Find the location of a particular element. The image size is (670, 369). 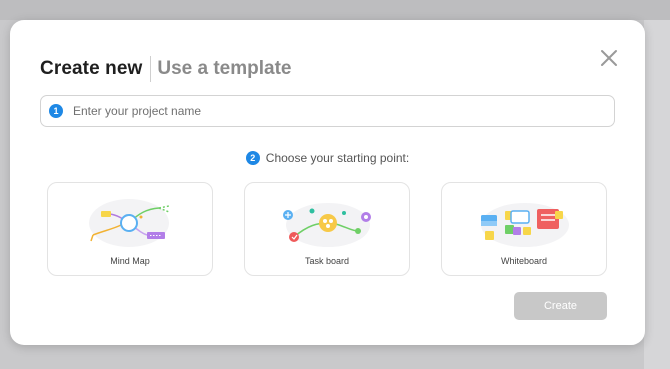

whiteboard-label: Whiteboard is located at coordinates (524, 261).